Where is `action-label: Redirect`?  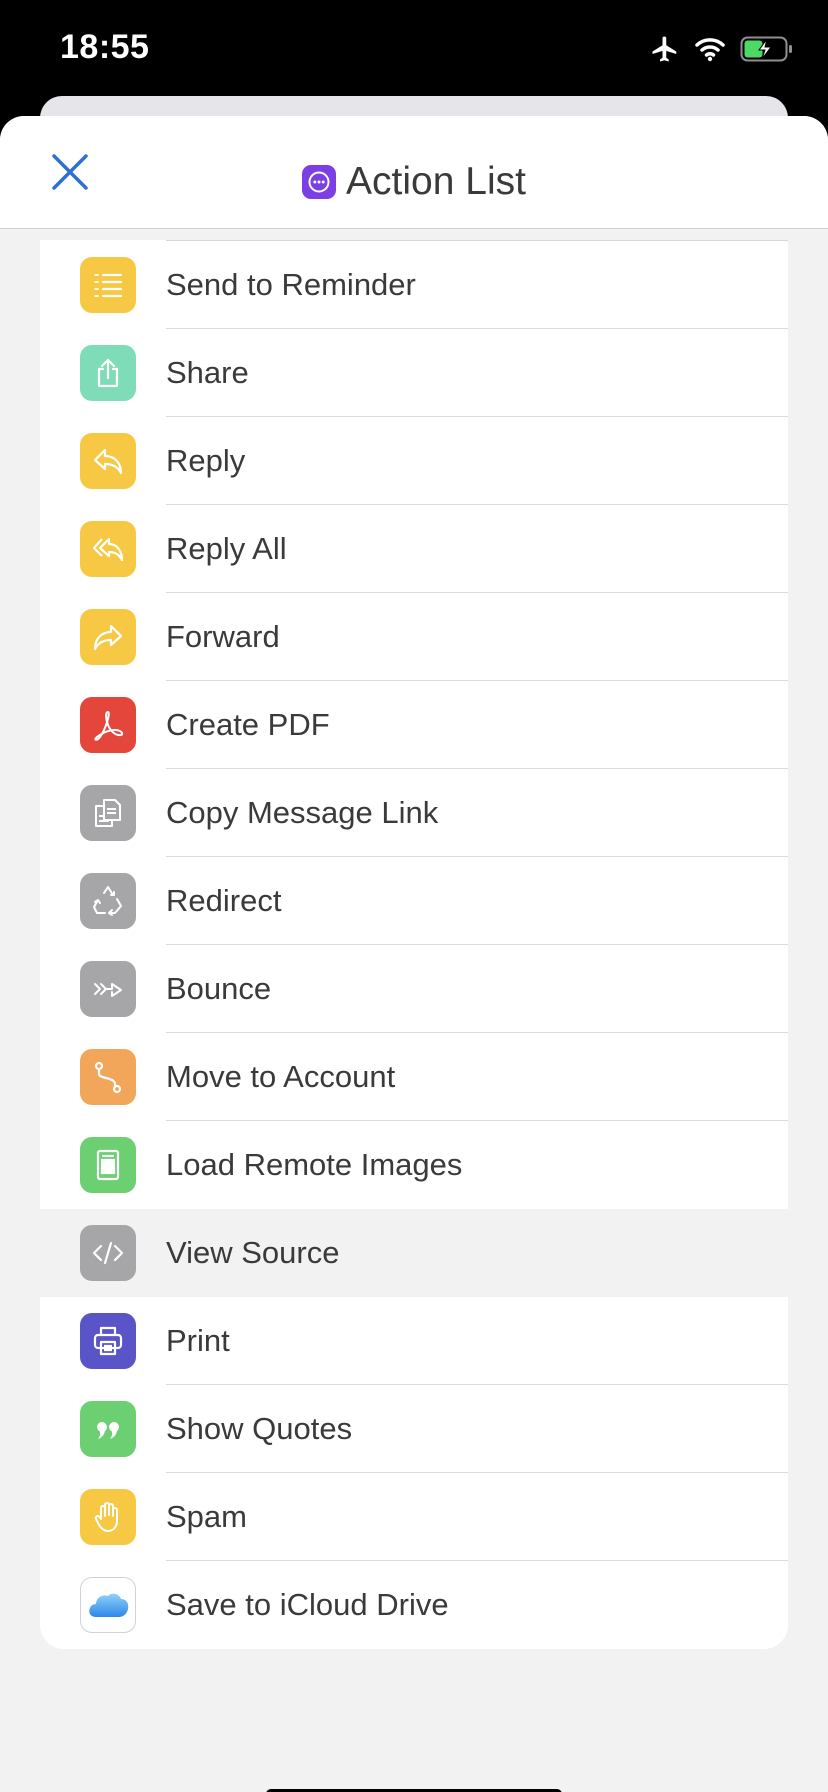 action-label: Redirect is located at coordinates (224, 900).